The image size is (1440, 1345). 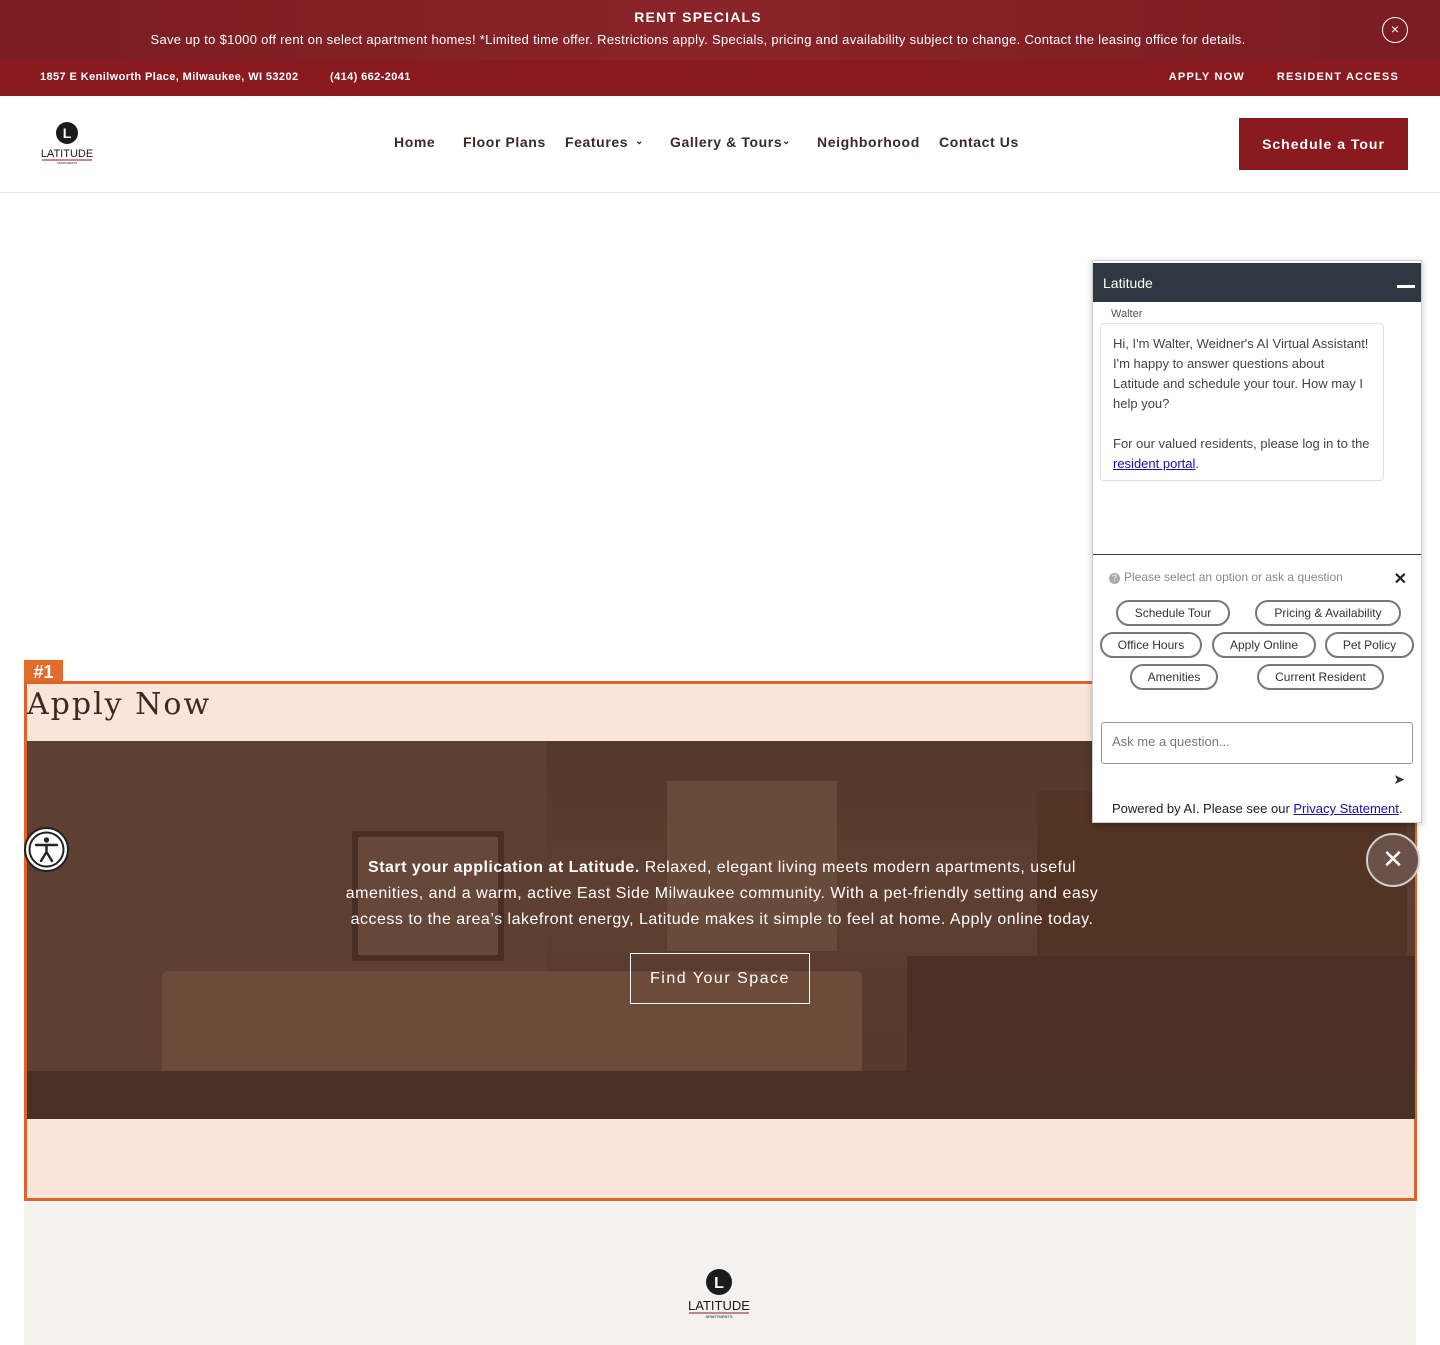 What do you see at coordinates (596, 142) in the screenshot?
I see `nav-features: Features` at bounding box center [596, 142].